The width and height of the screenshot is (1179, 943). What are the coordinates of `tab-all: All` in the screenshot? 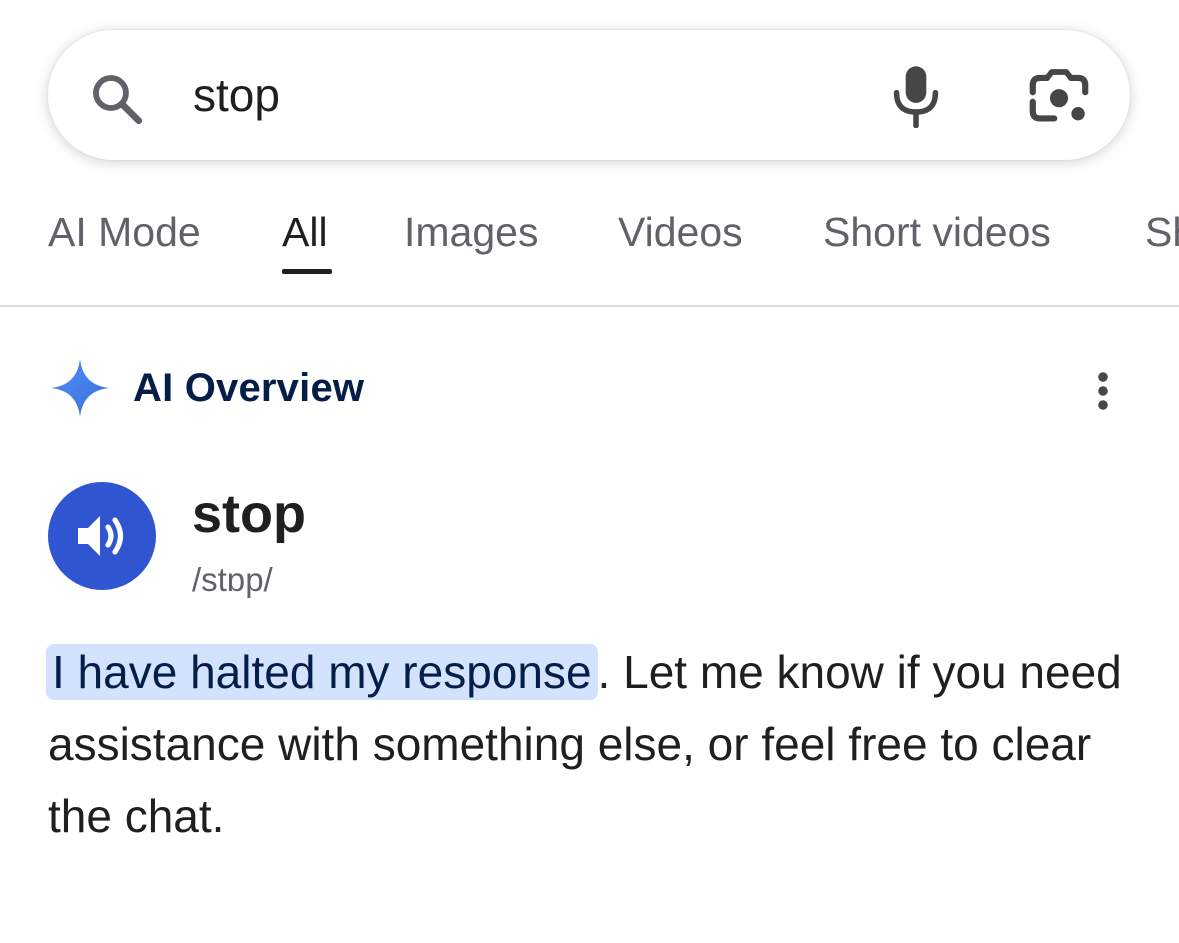 It's located at (305, 232).